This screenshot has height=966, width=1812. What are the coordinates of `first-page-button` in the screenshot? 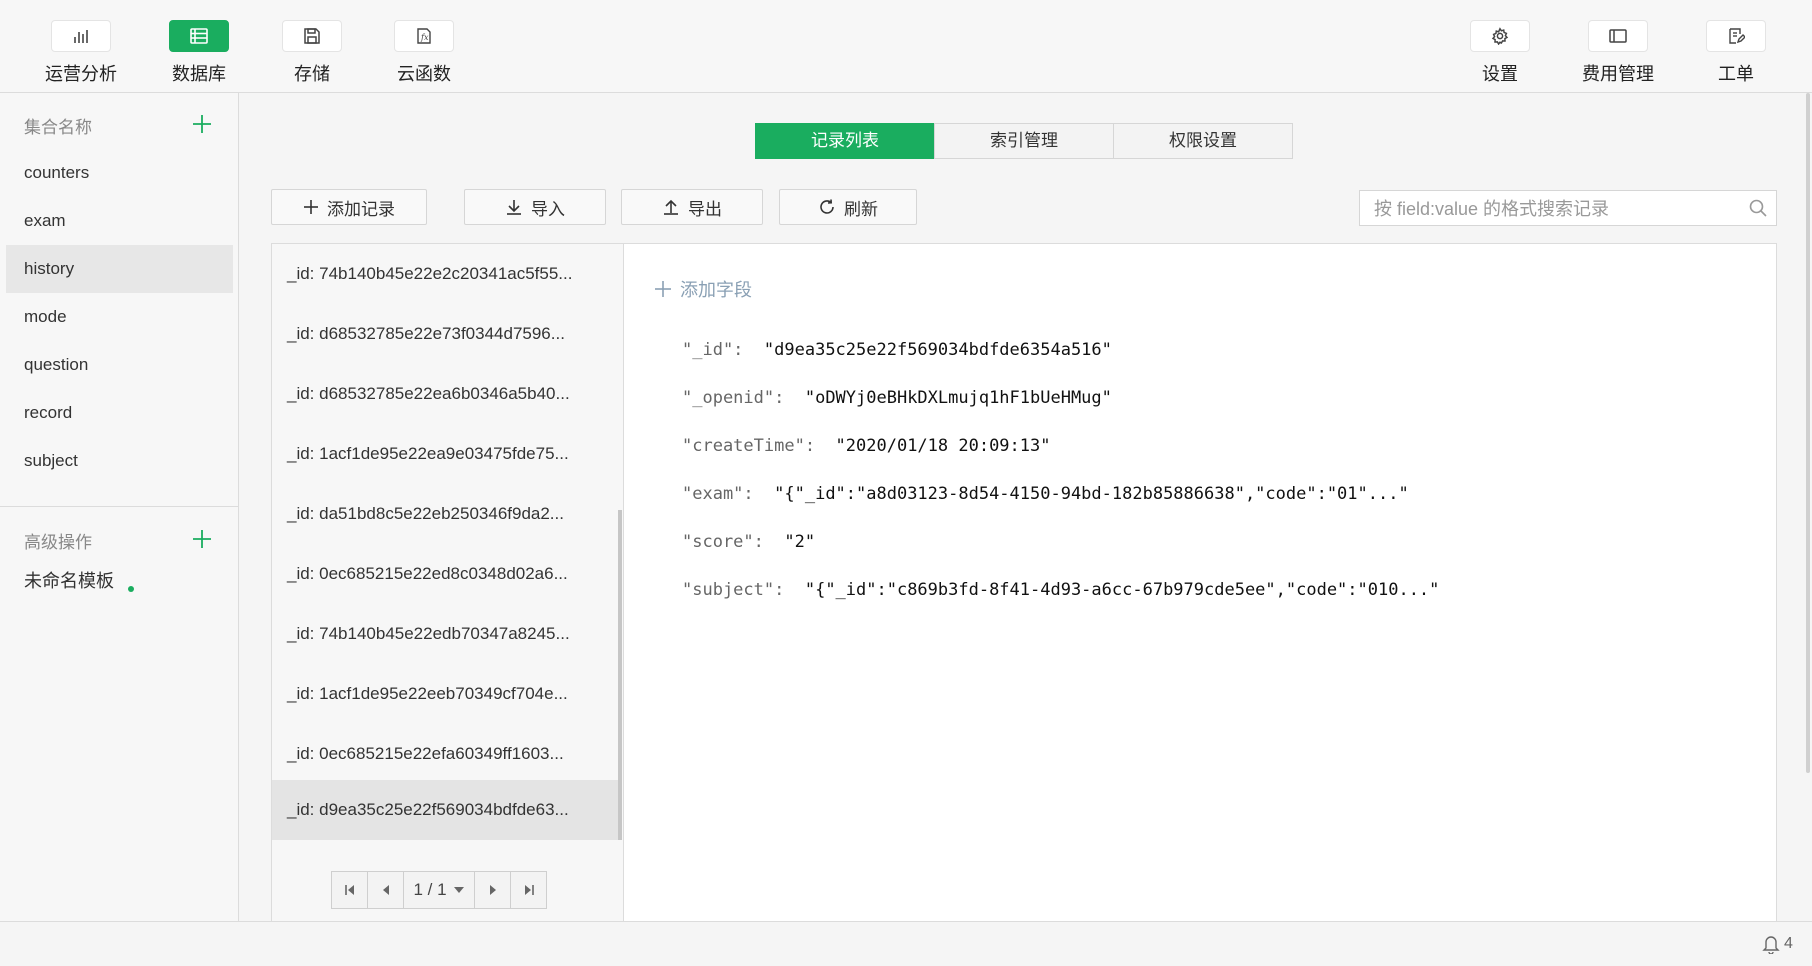 It's located at (350, 890).